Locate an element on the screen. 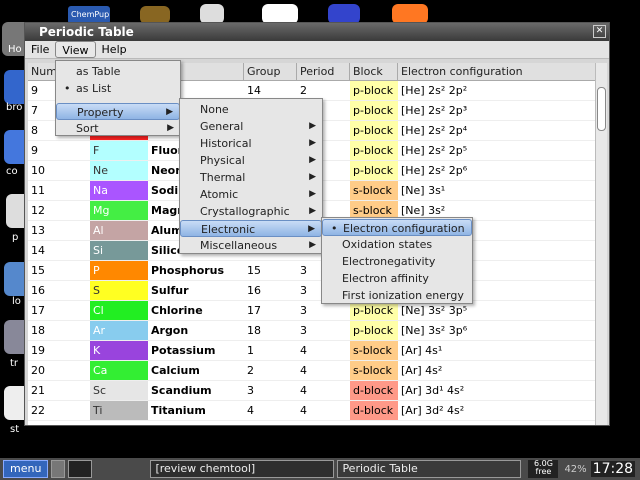 This screenshot has width=640, height=480. lab-glassware-icon is located at coordinates (212, 14).